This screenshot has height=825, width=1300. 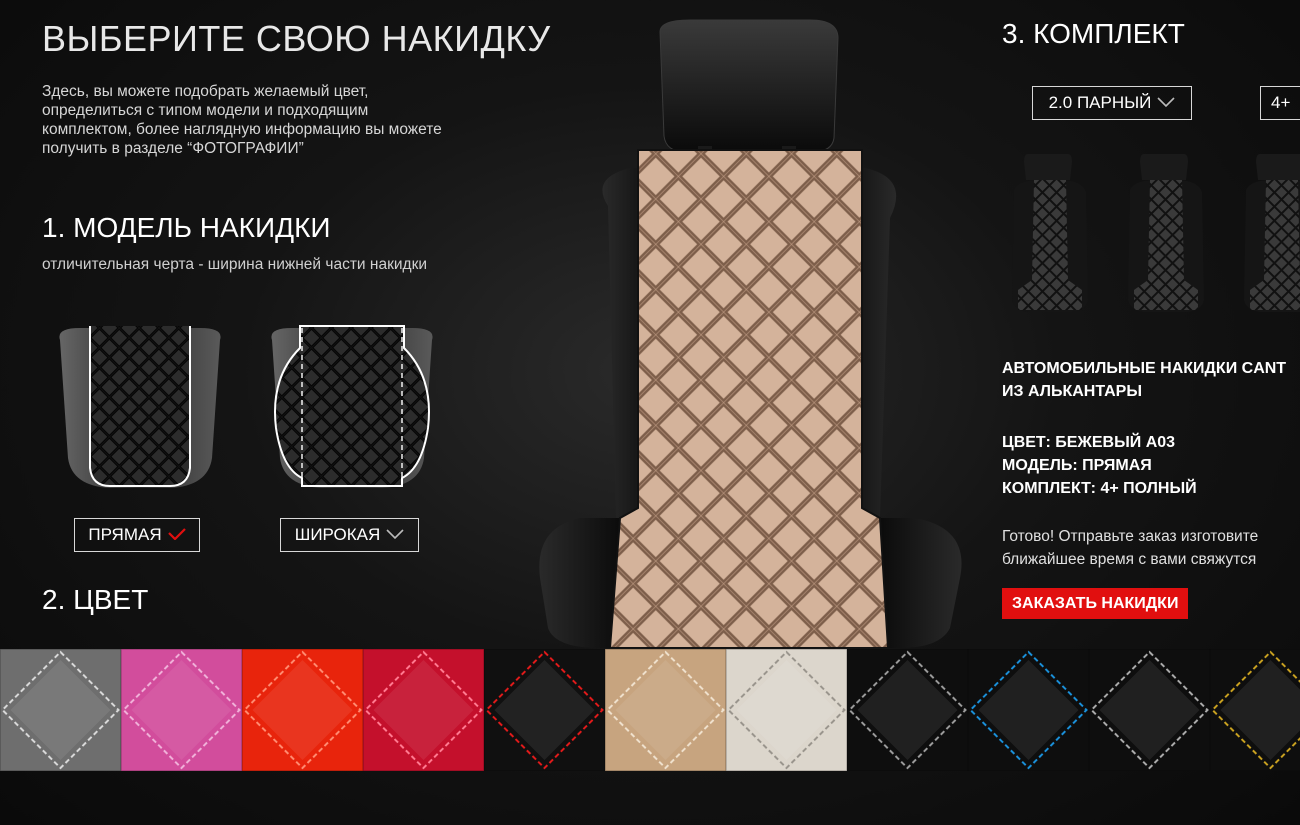 What do you see at coordinates (1072, 391) in the screenshot?
I see `summary-product-line2: ИЗ АЛЬКАНТАРЫ` at bounding box center [1072, 391].